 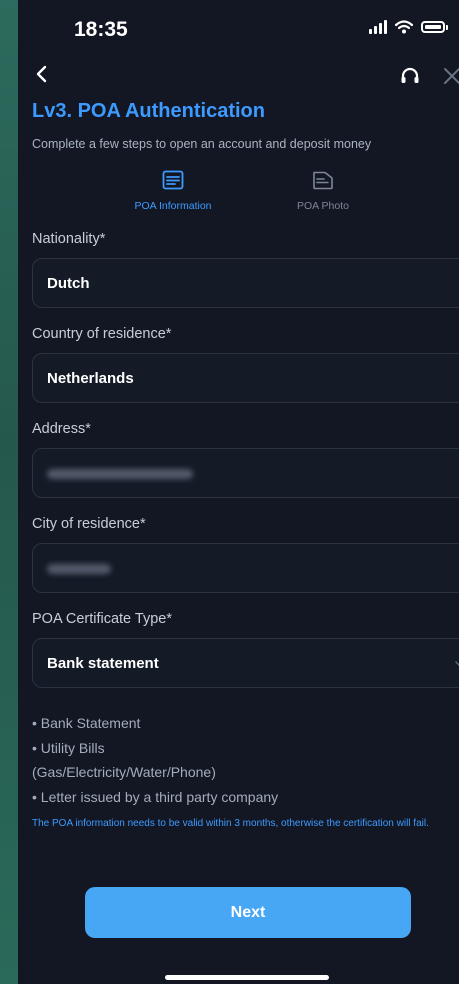 What do you see at coordinates (155, 796) in the screenshot?
I see `list-item: • Letter issued by a third party company` at bounding box center [155, 796].